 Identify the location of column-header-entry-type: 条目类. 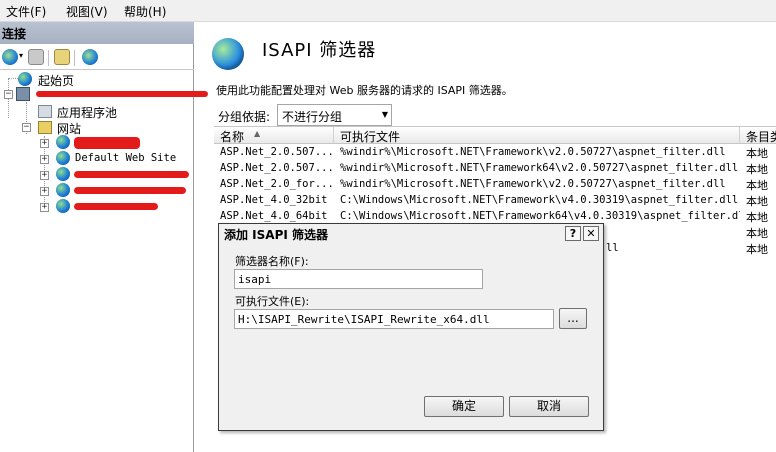
(758, 135).